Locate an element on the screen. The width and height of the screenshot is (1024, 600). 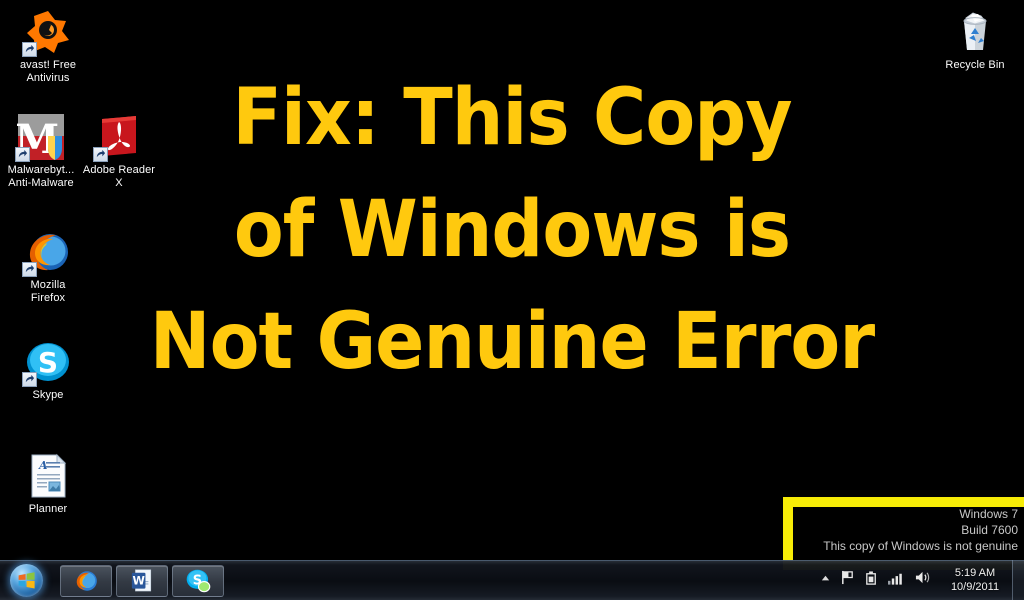
taskbar: W S 5:19 AM 10/9/2011 is located at coordinates (512, 580).